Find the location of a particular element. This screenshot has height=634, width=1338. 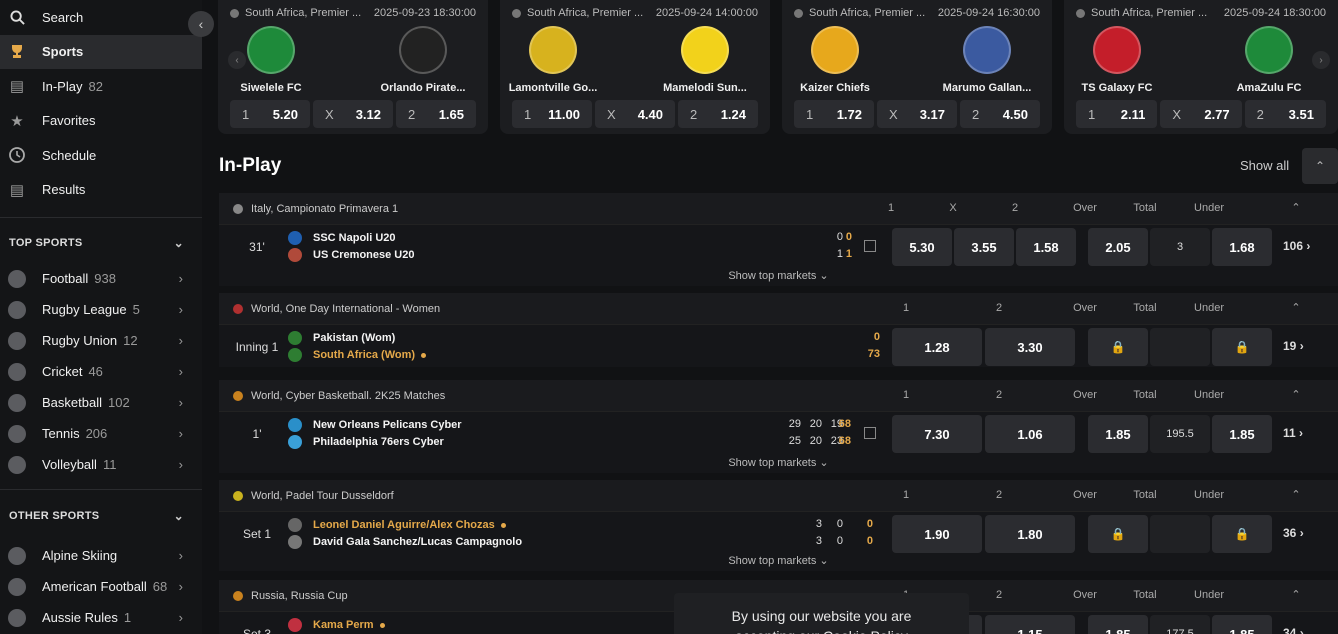

more-markets-link: 34 › is located at coordinates (1293, 630).